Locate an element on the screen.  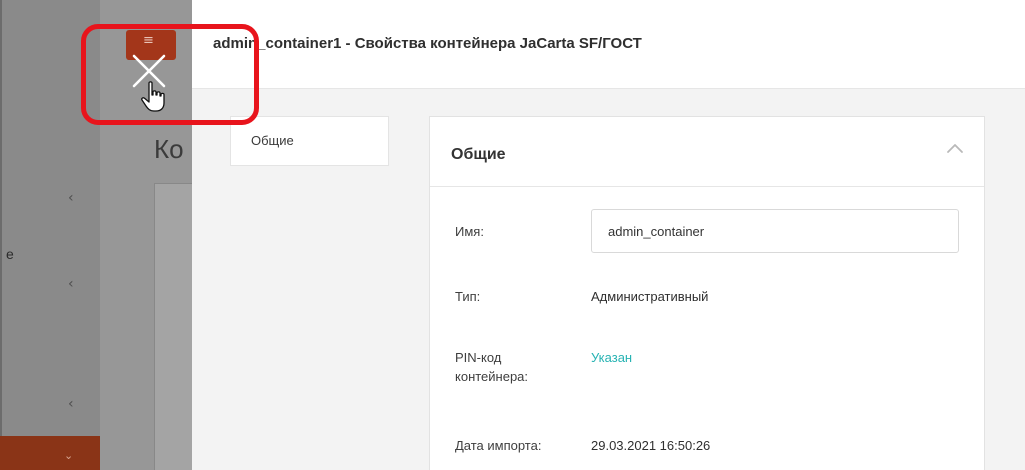
background-active-sidebar-item is located at coordinates (50, 453).